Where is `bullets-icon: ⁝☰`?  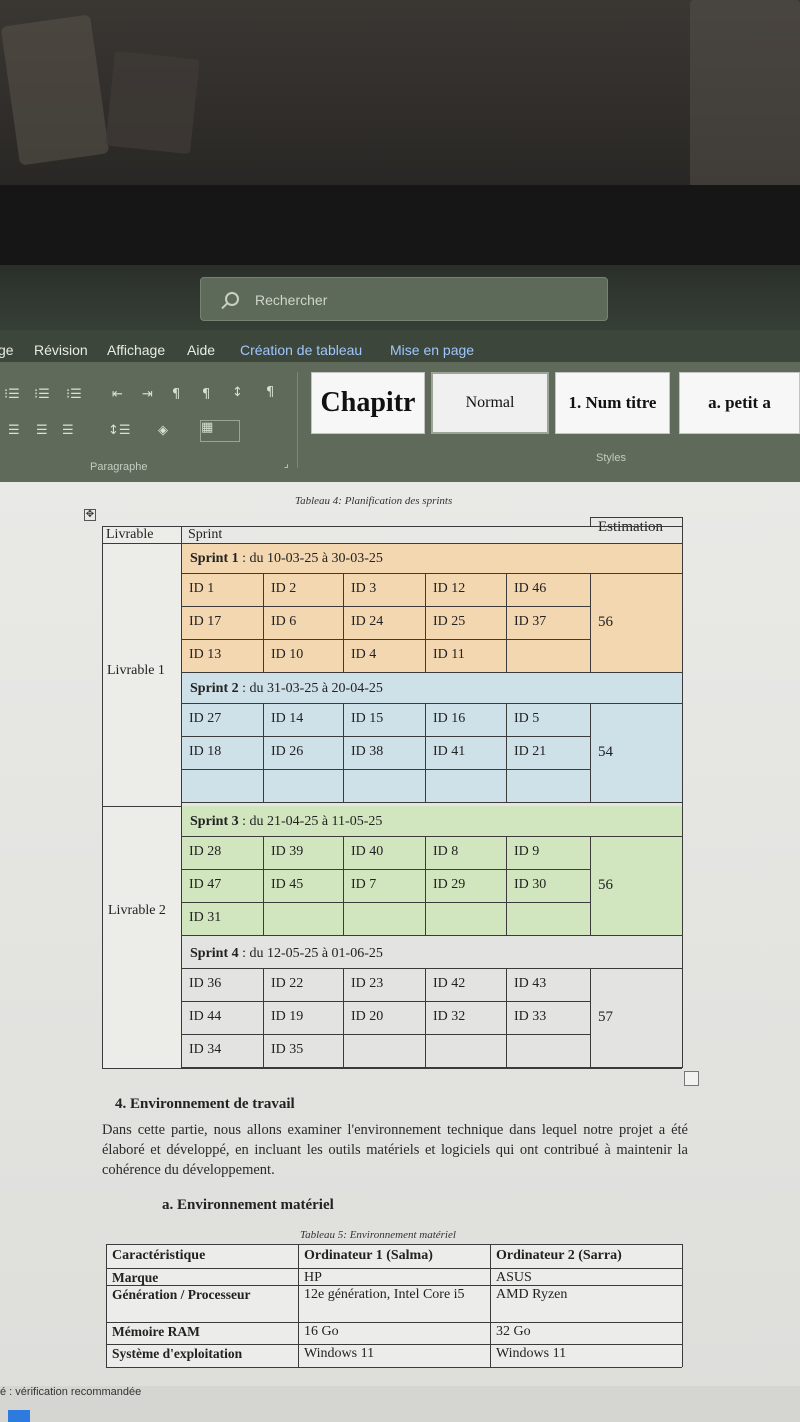 bullets-icon: ⁝☰ is located at coordinates (15, 395).